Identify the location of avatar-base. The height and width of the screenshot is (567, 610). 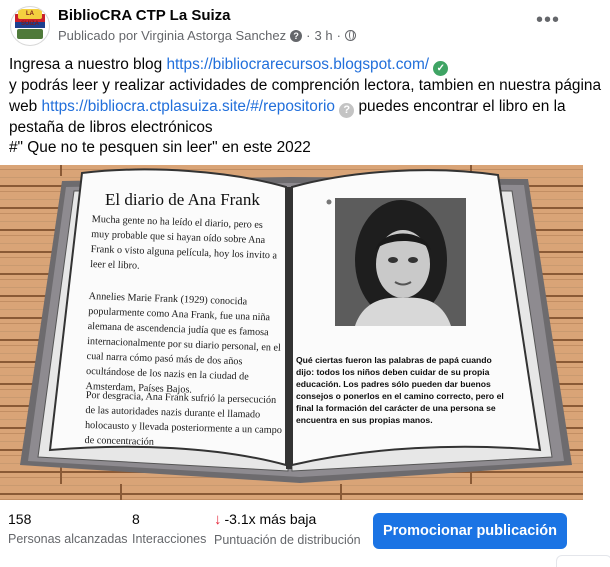
(30, 34).